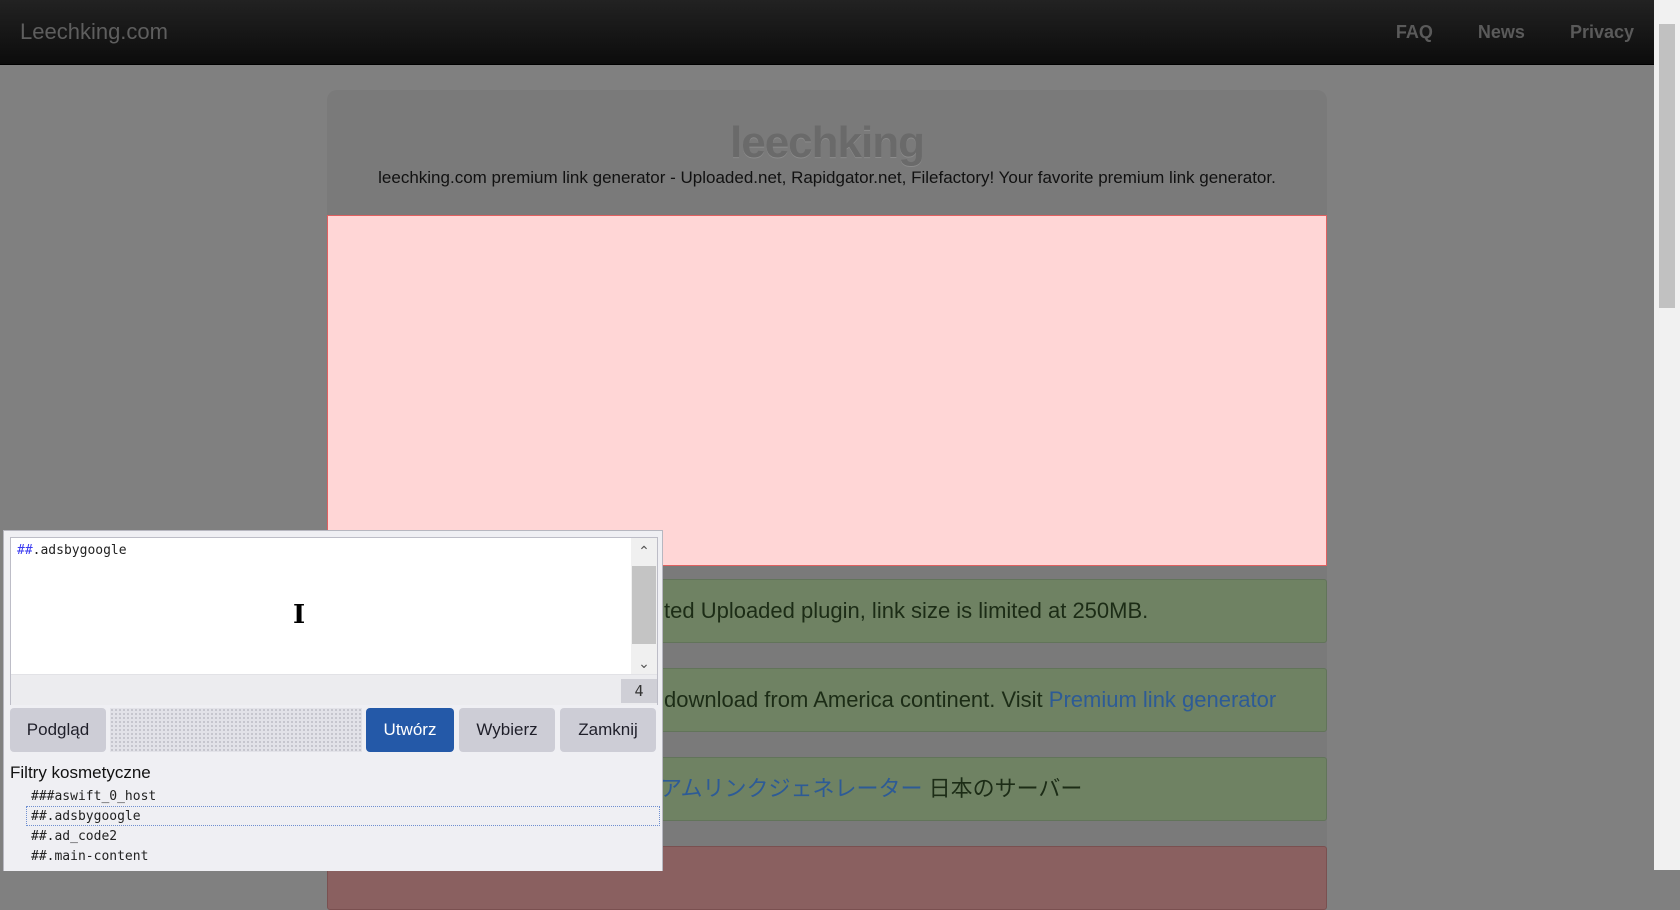  I want to click on pick-button: Wybierz, so click(507, 730).